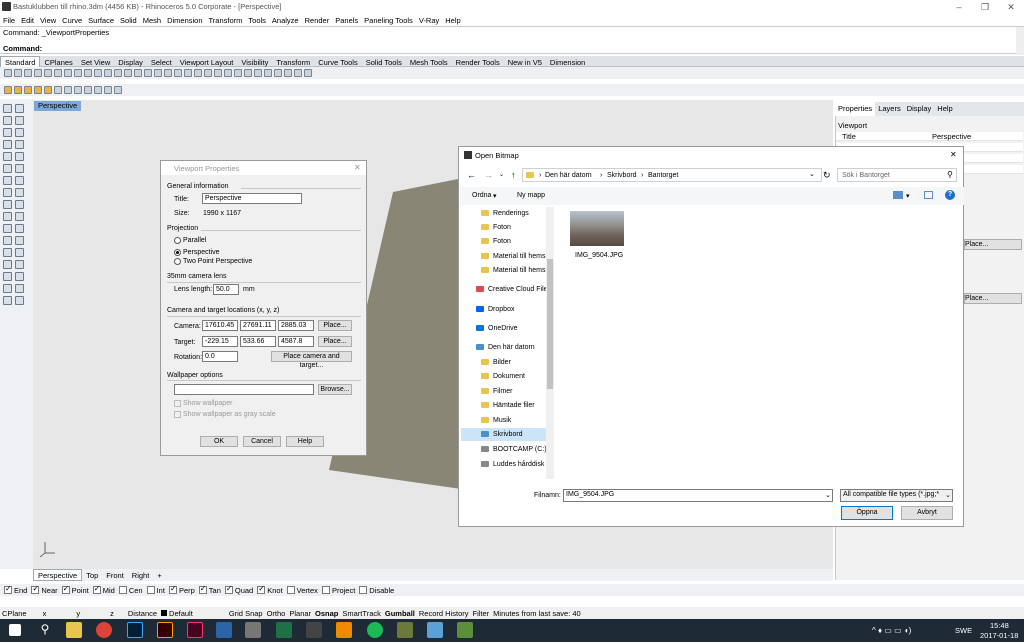  I want to click on nav-scrollbar-thumb, so click(550, 324).